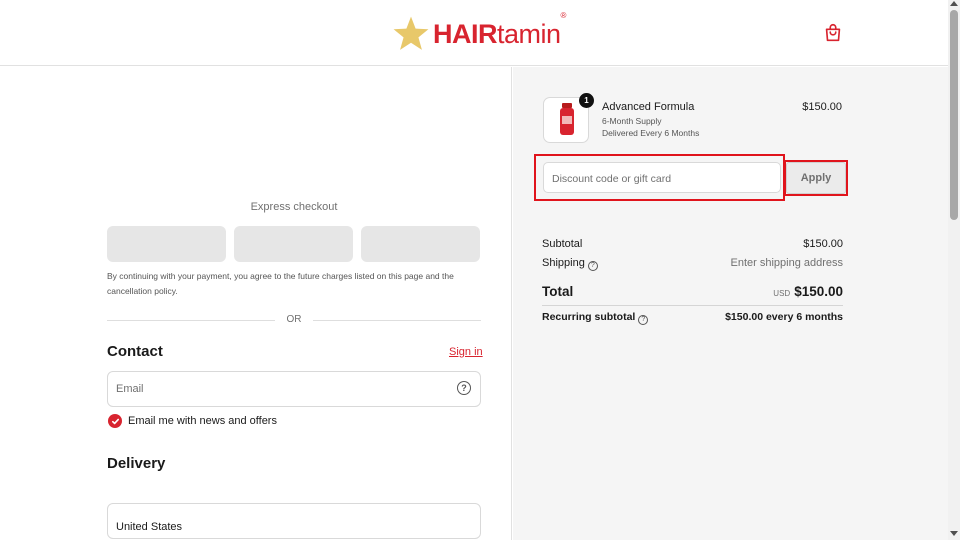 The height and width of the screenshot is (540, 960). I want to click on country-select: United States, so click(294, 521).